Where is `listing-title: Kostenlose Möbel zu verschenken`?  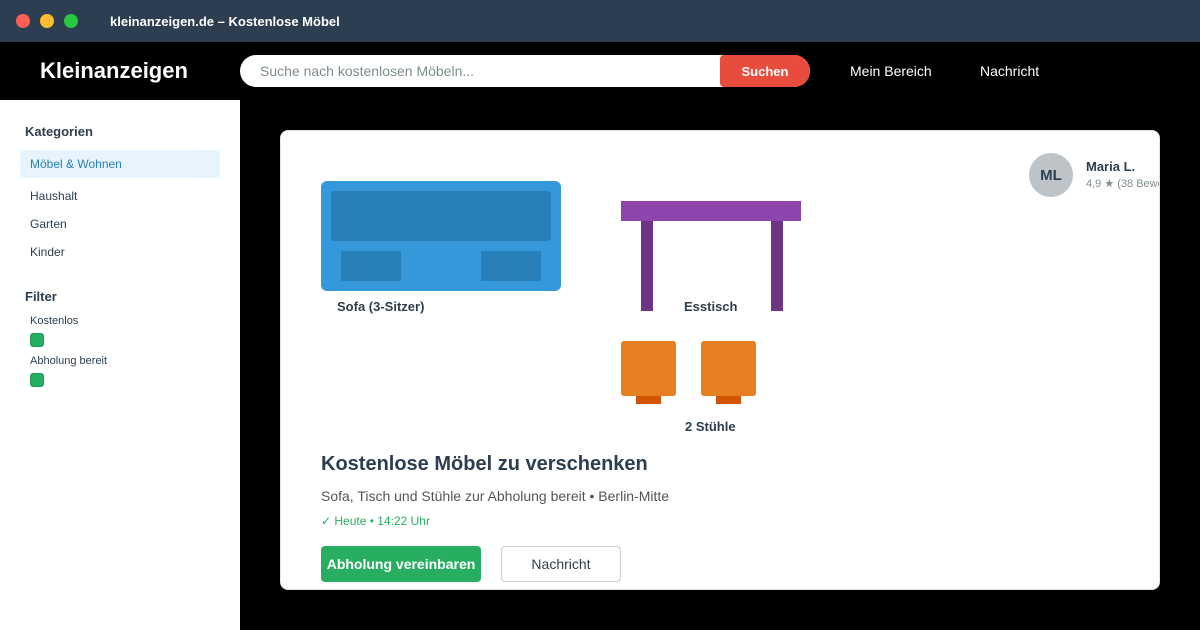 listing-title: Kostenlose Möbel zu verschenken is located at coordinates (484, 464).